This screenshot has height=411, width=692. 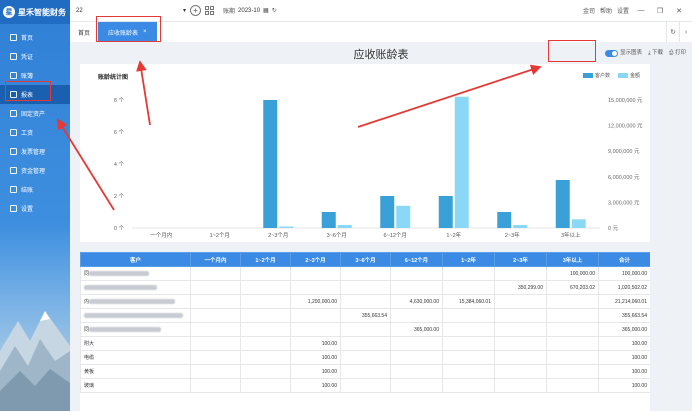 What do you see at coordinates (35, 12) in the screenshot?
I see `brand-logo: 星 星禾智能财务` at bounding box center [35, 12].